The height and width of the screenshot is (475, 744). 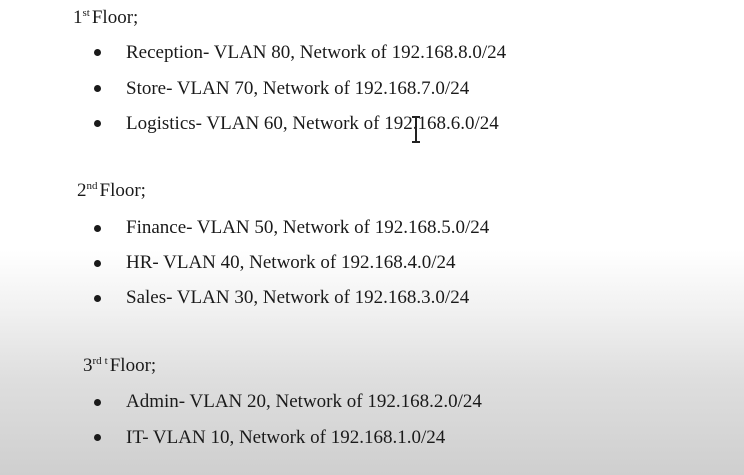 What do you see at coordinates (82, 190) in the screenshot?
I see `floor-2-number: 2` at bounding box center [82, 190].